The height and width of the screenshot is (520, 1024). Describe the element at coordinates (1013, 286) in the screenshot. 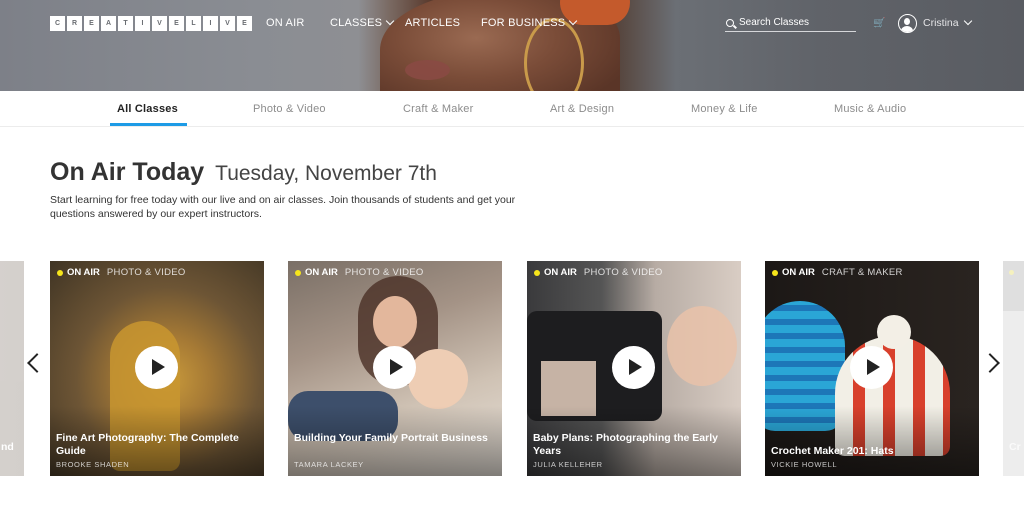

I see `partial-card-thumbnail` at that location.